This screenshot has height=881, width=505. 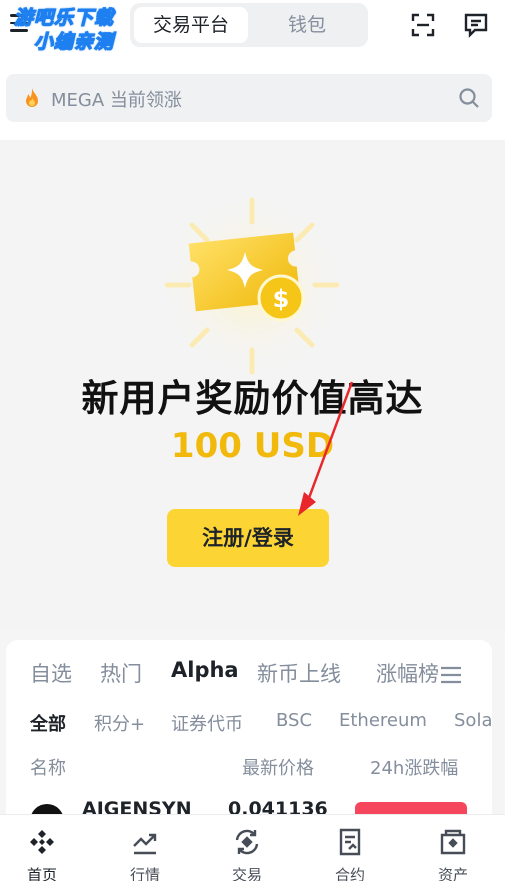 What do you see at coordinates (48, 767) in the screenshot?
I see `col-name: 名称` at bounding box center [48, 767].